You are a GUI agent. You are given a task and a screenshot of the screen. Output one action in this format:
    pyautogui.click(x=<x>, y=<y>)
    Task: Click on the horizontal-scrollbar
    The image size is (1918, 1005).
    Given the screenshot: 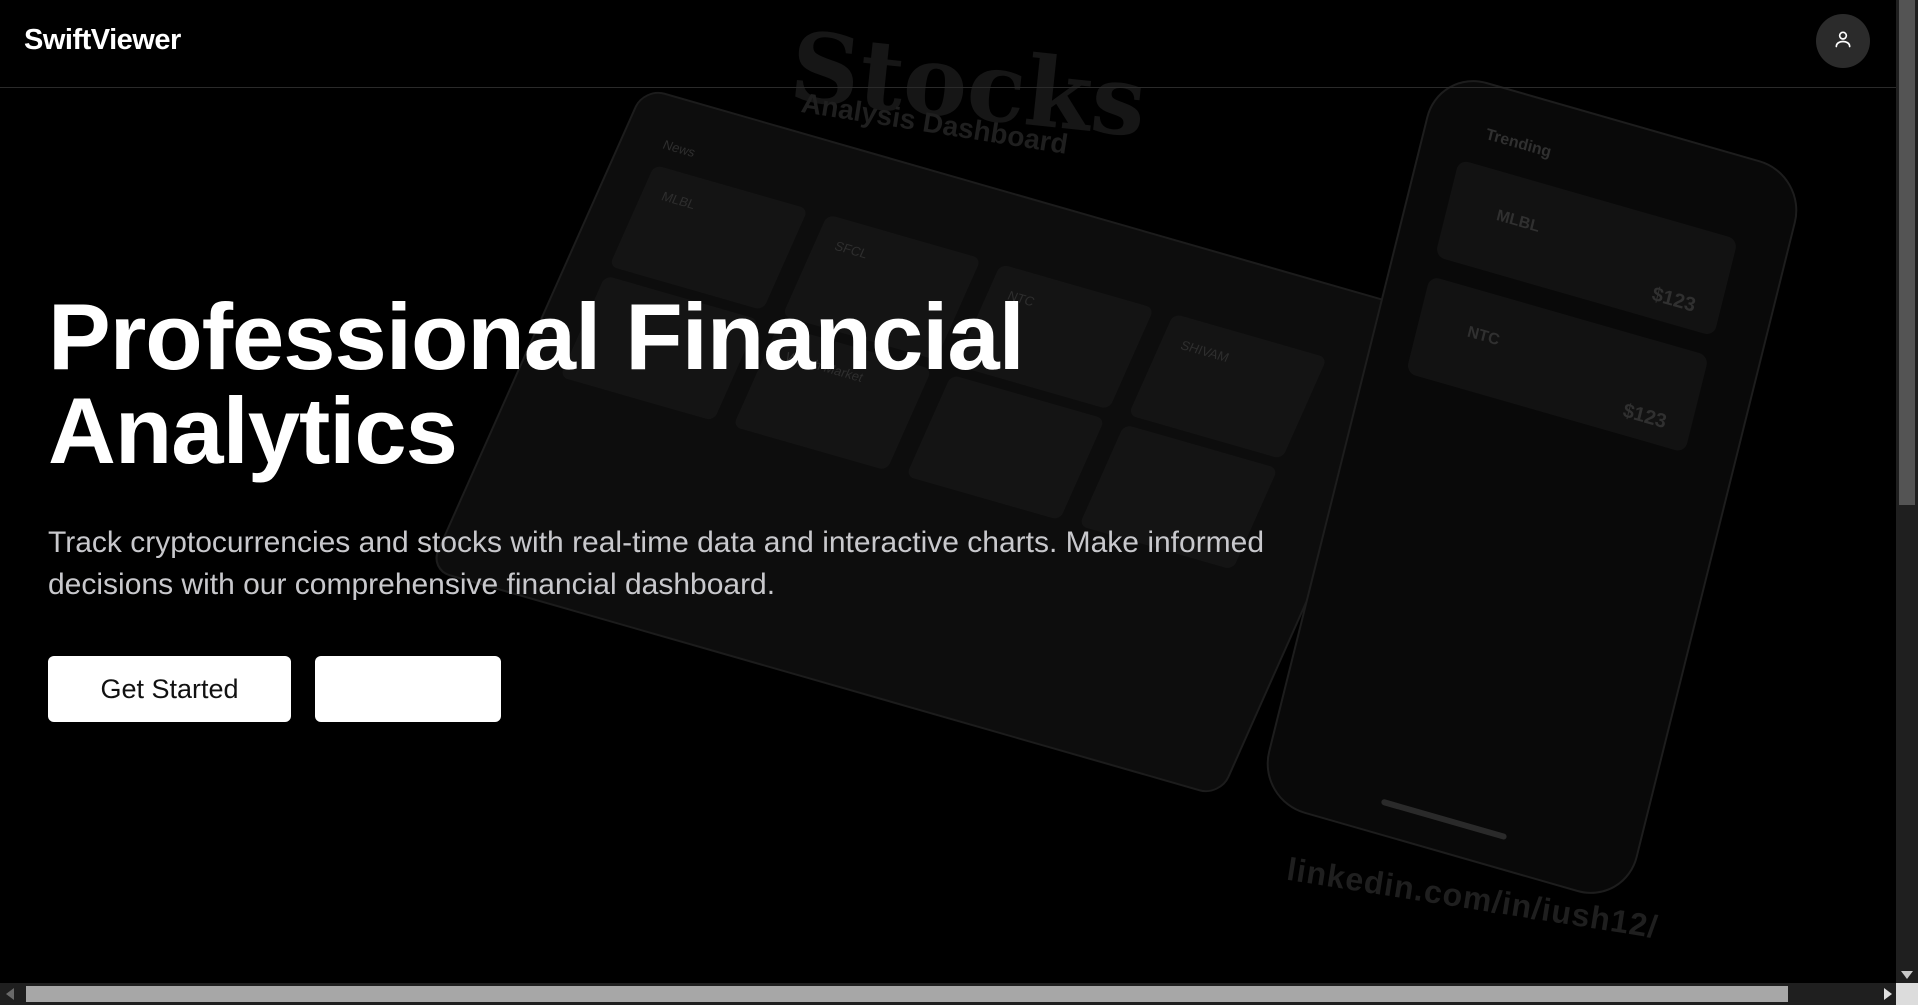 What is the action you would take?
    pyautogui.click(x=959, y=994)
    